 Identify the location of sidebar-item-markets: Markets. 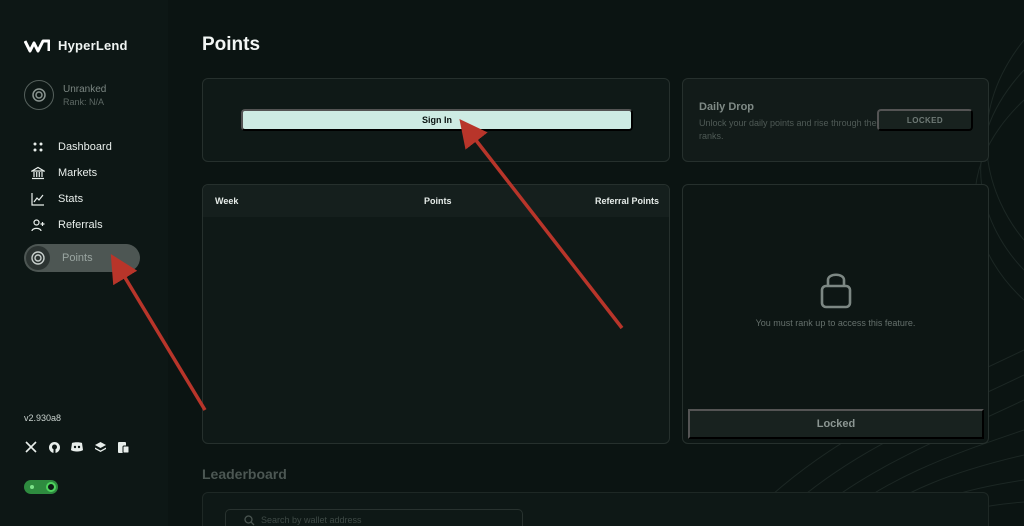
(84, 173).